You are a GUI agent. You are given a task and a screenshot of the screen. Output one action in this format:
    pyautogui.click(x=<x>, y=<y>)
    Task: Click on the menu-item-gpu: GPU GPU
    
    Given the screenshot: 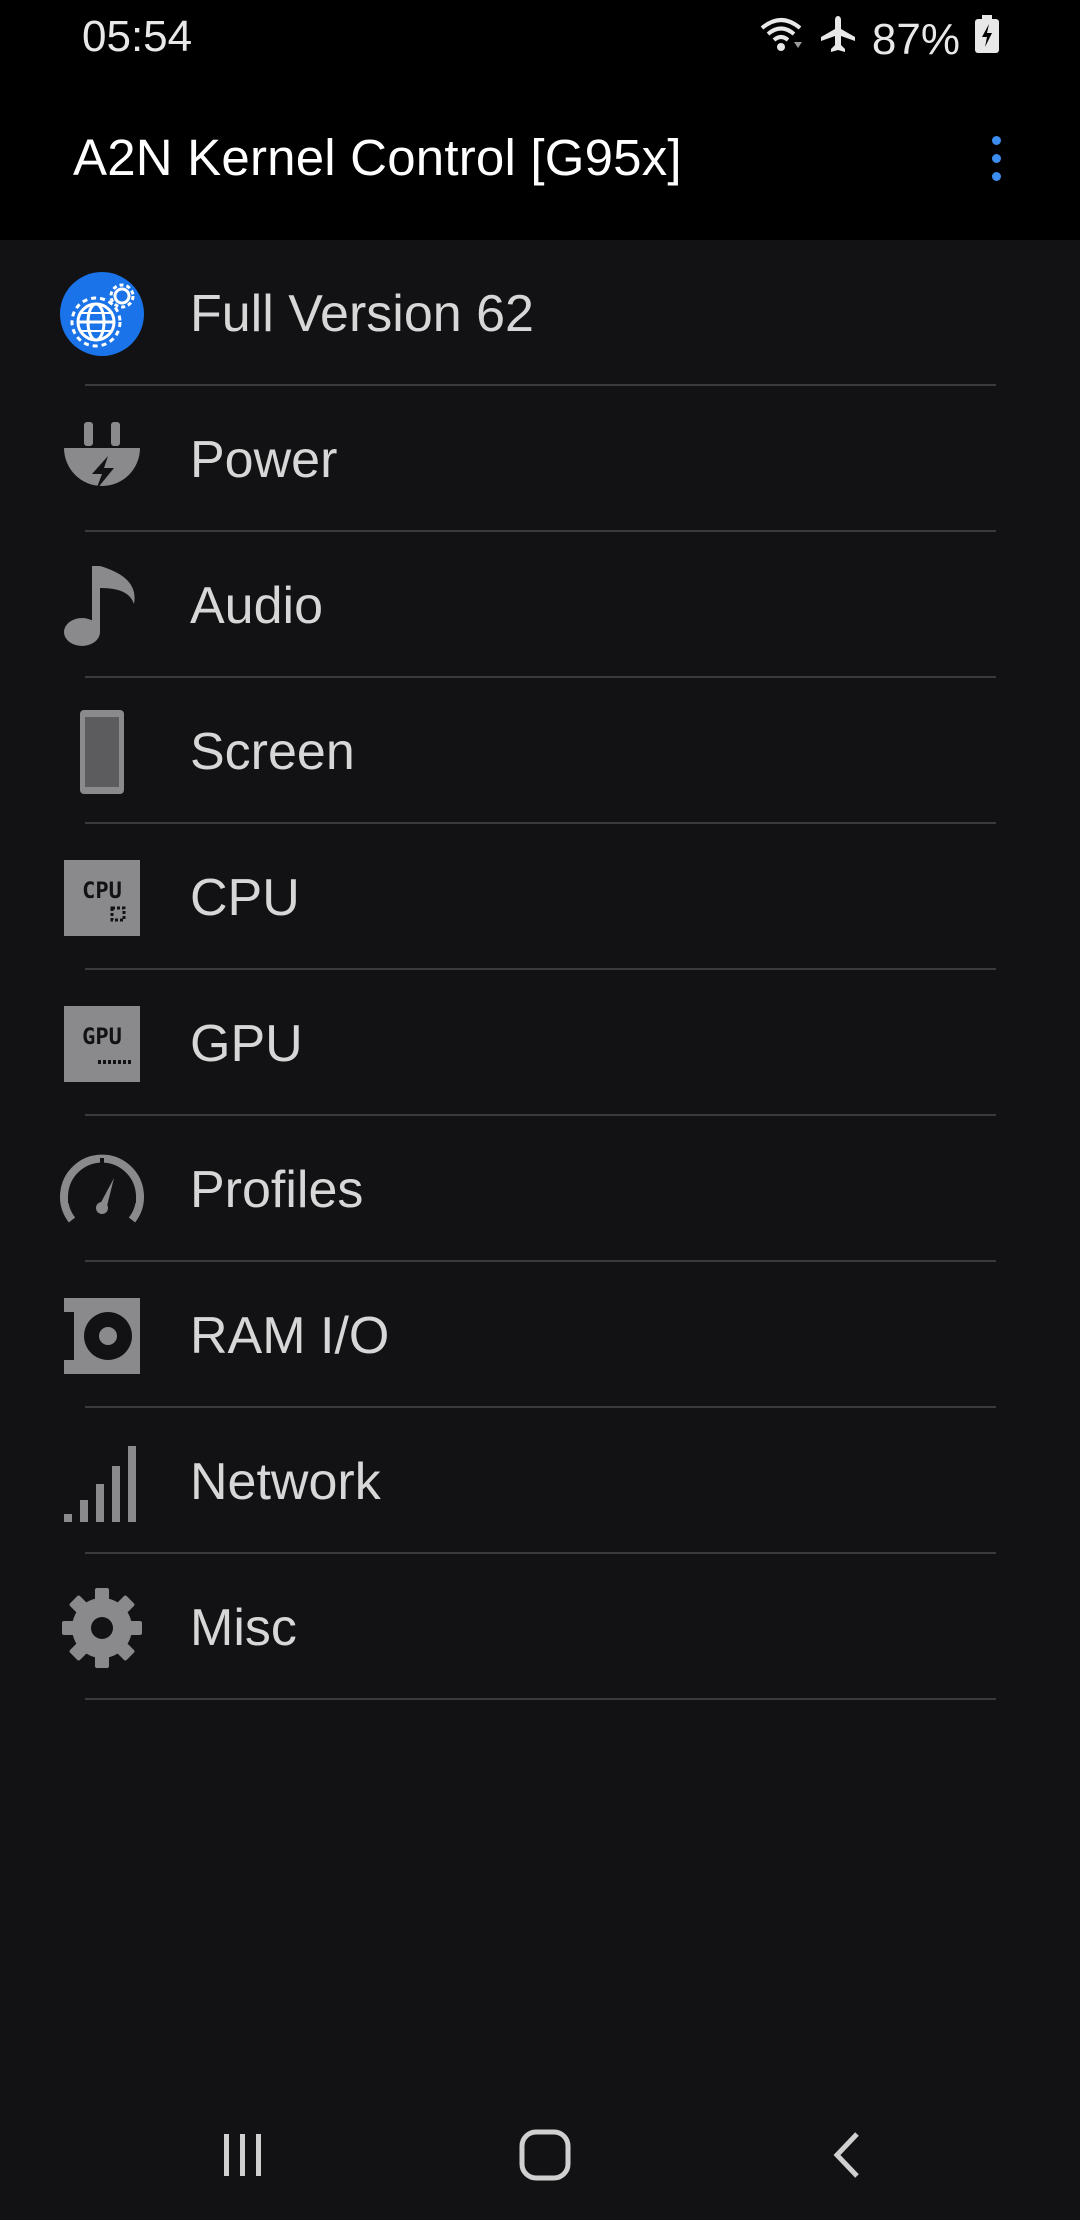 What is the action you would take?
    pyautogui.click(x=540, y=1043)
    